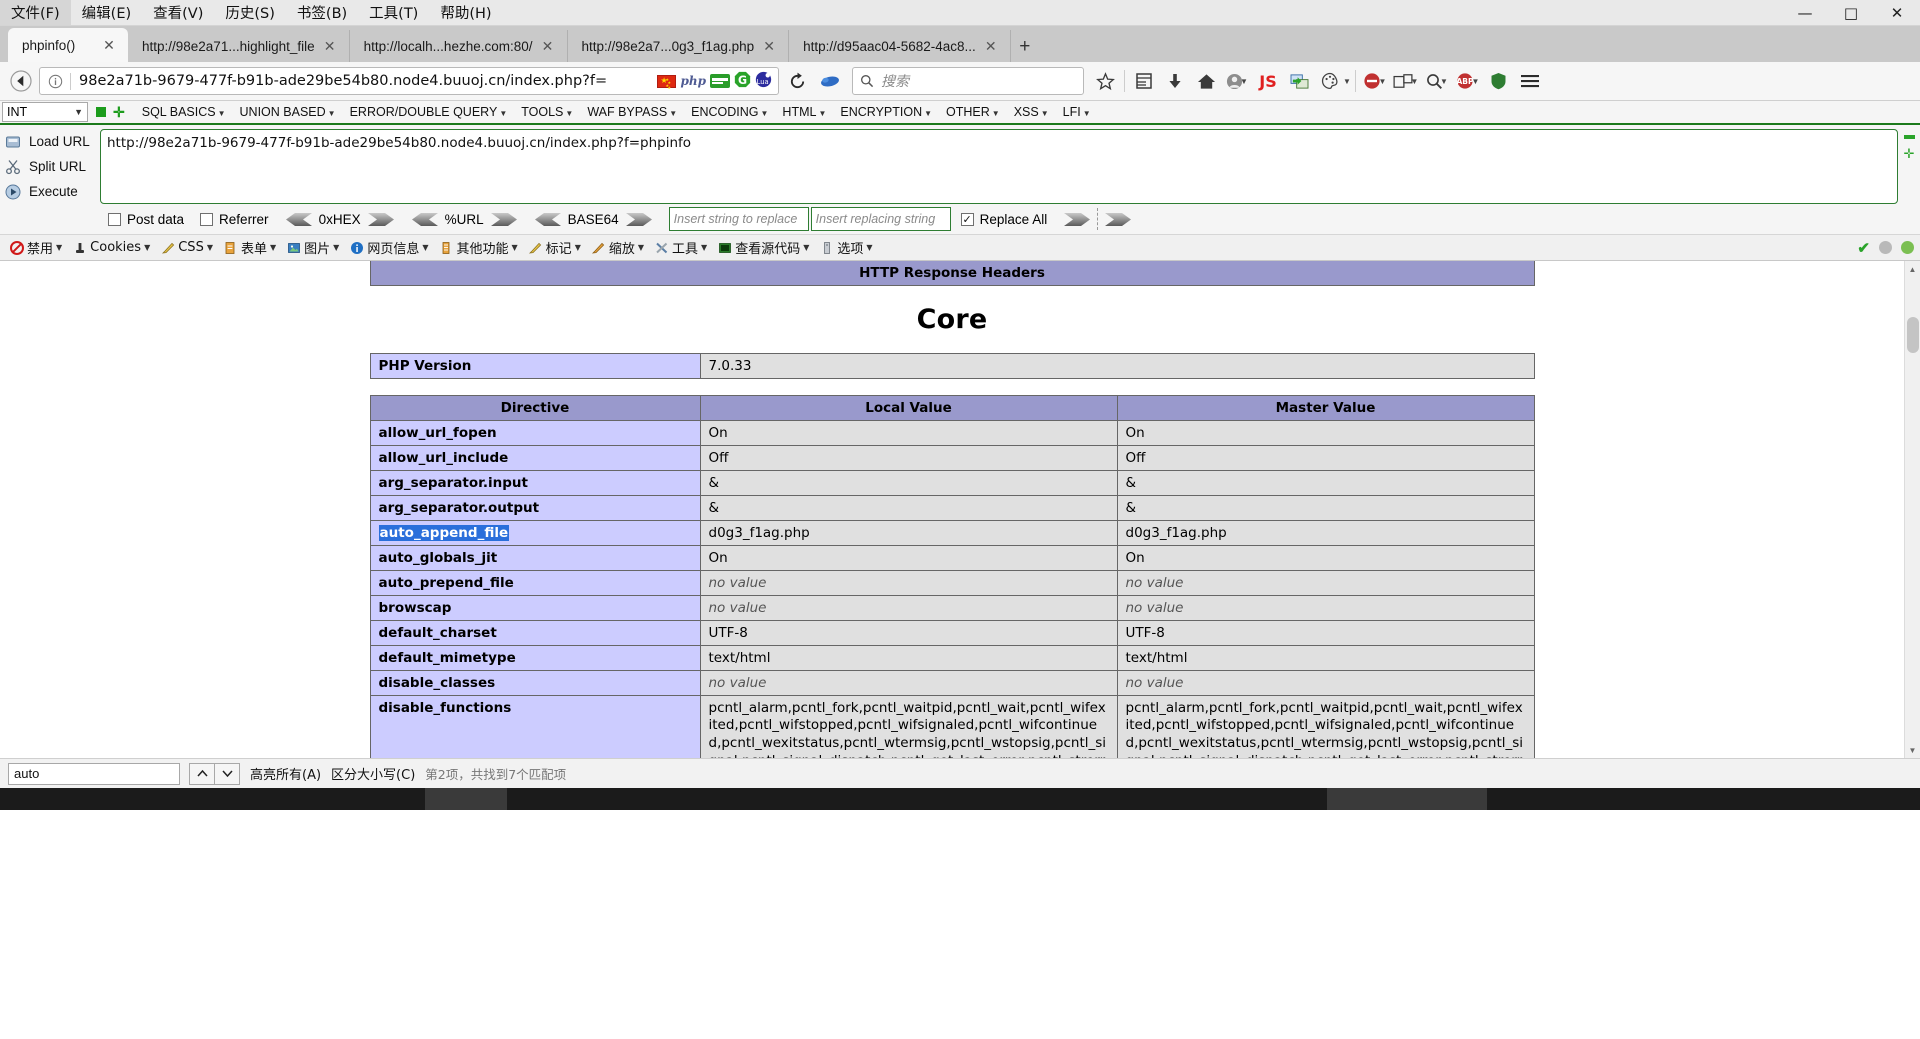  I want to click on menu-help: 帮助(H), so click(465, 12).